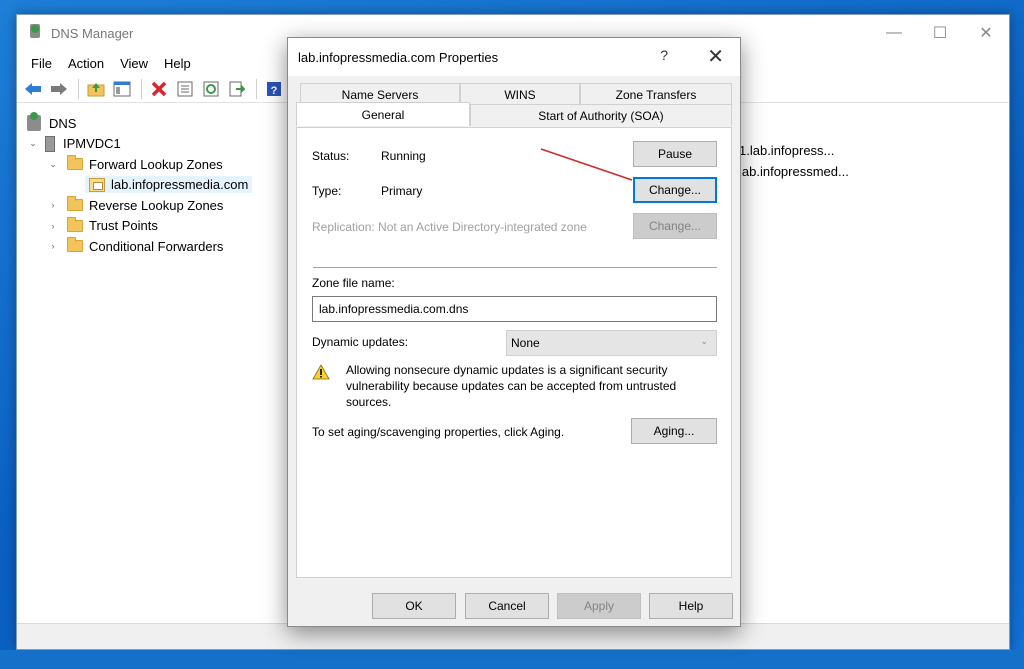 The image size is (1024, 669). I want to click on menu-file: File, so click(41, 63).